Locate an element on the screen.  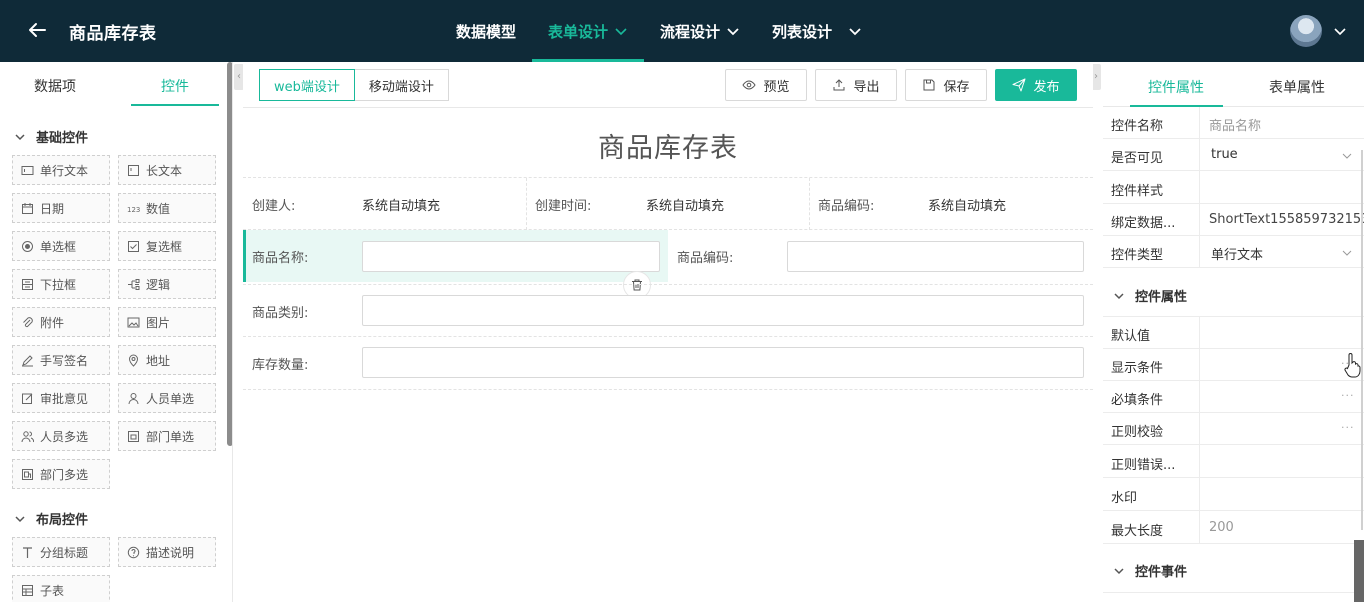
hand-cursor-icon is located at coordinates (1352, 365).